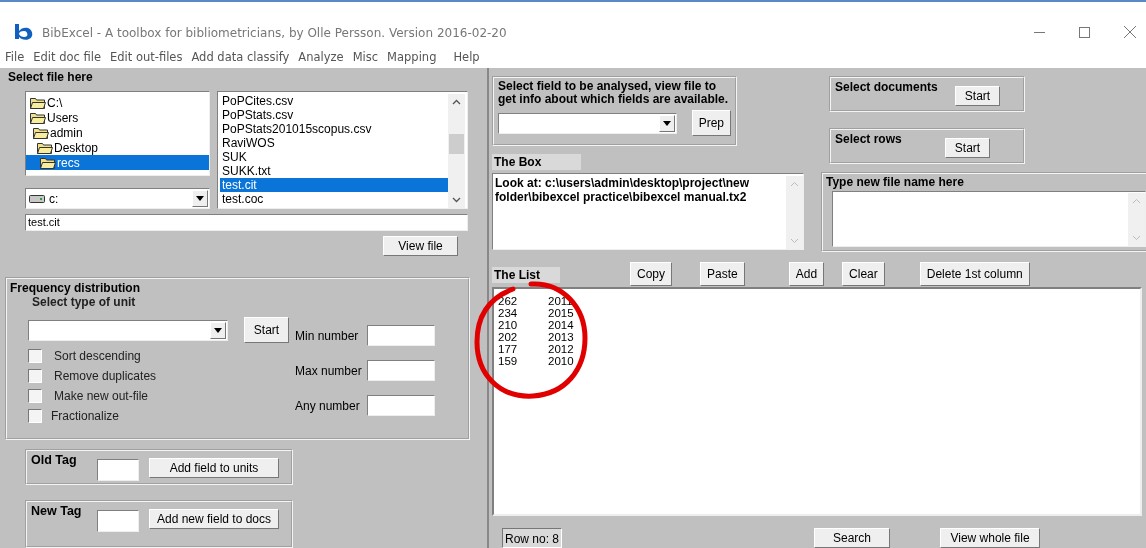 The height and width of the screenshot is (548, 1146). What do you see at coordinates (75, 288) in the screenshot?
I see `panel-title: Frequency distribution` at bounding box center [75, 288].